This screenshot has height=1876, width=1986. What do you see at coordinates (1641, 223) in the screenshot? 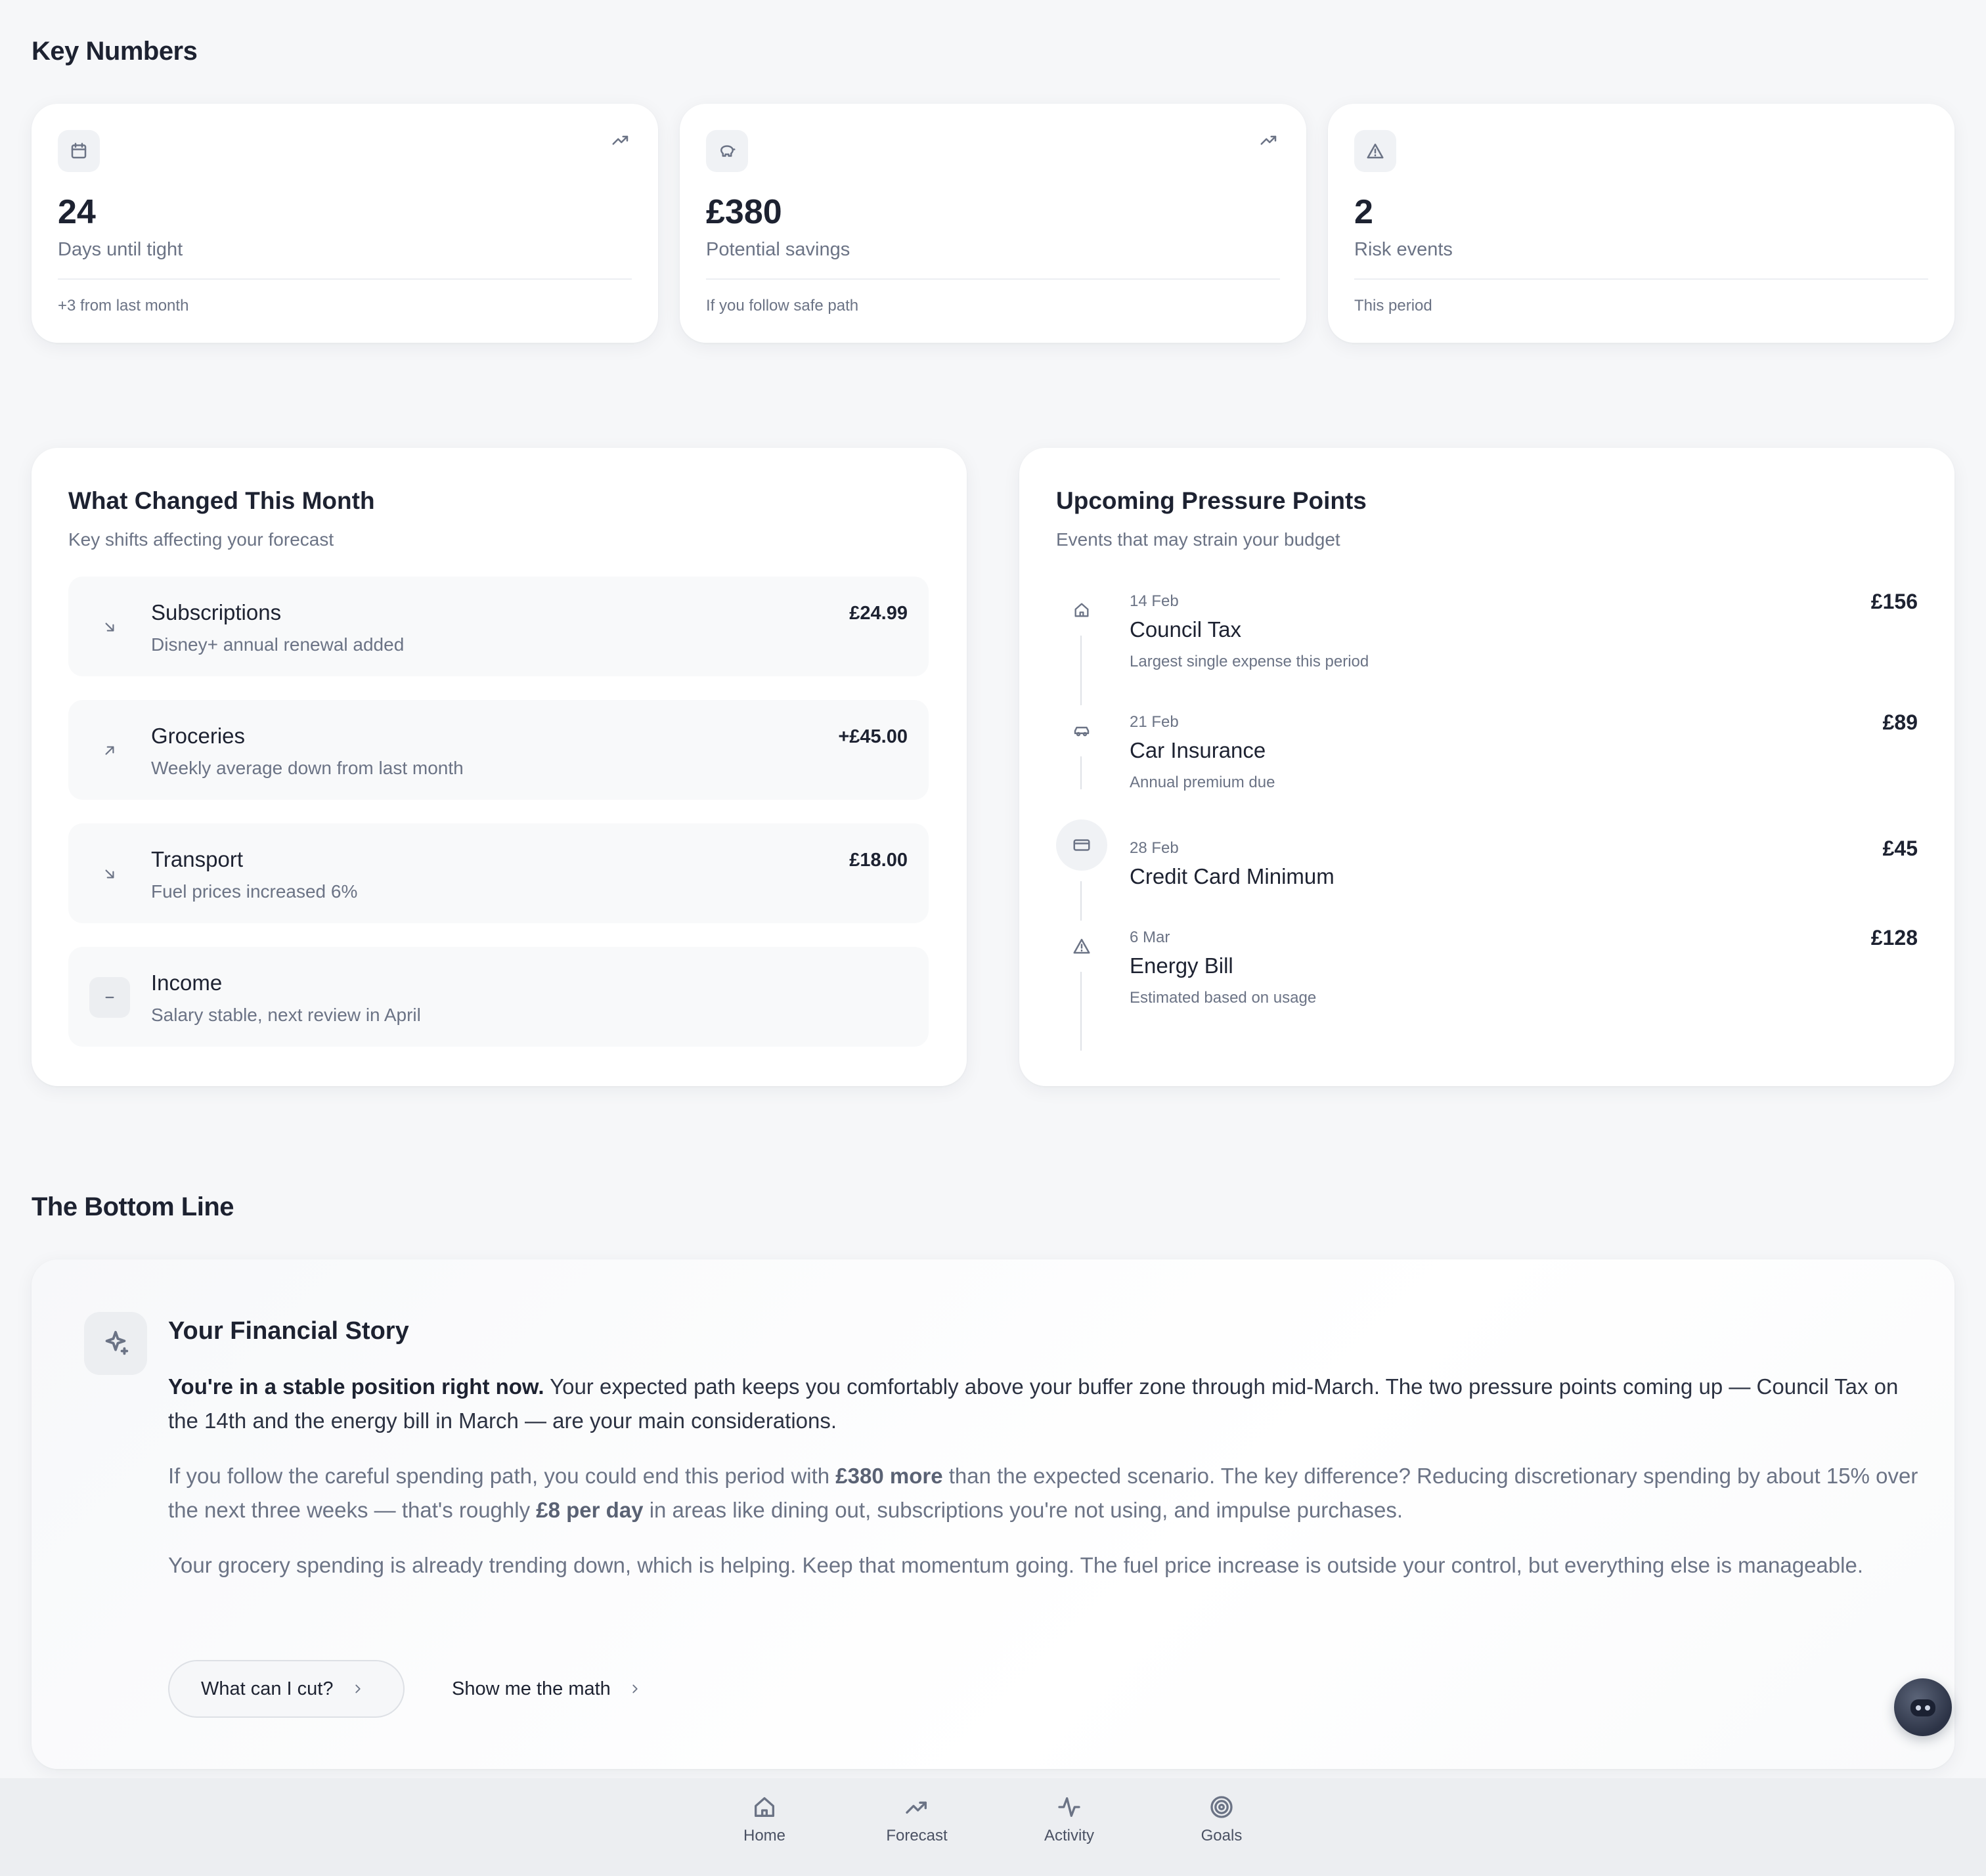
I see `risk-events-card: 2 Risk events This period` at bounding box center [1641, 223].